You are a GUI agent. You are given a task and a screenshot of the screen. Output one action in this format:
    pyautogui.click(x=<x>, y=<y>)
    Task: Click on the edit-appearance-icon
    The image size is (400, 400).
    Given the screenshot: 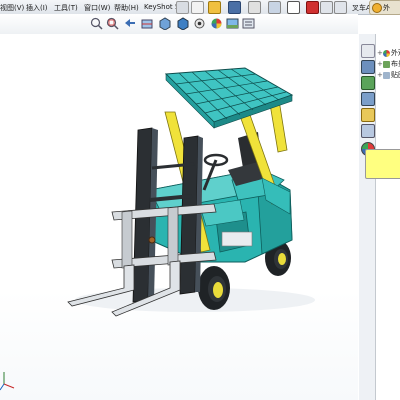 What is the action you would take?
    pyautogui.click(x=216, y=23)
    